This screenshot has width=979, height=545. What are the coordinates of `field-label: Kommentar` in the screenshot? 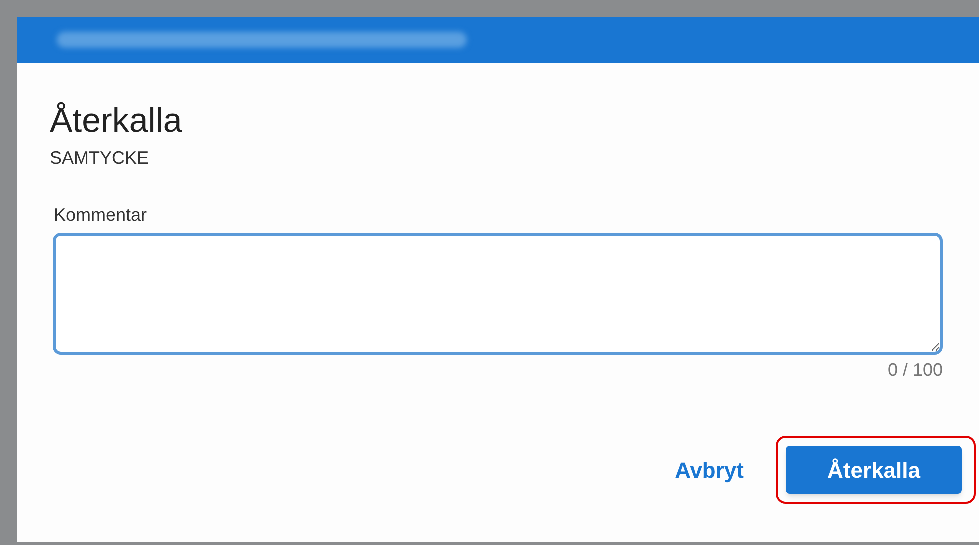 It's located at (101, 215).